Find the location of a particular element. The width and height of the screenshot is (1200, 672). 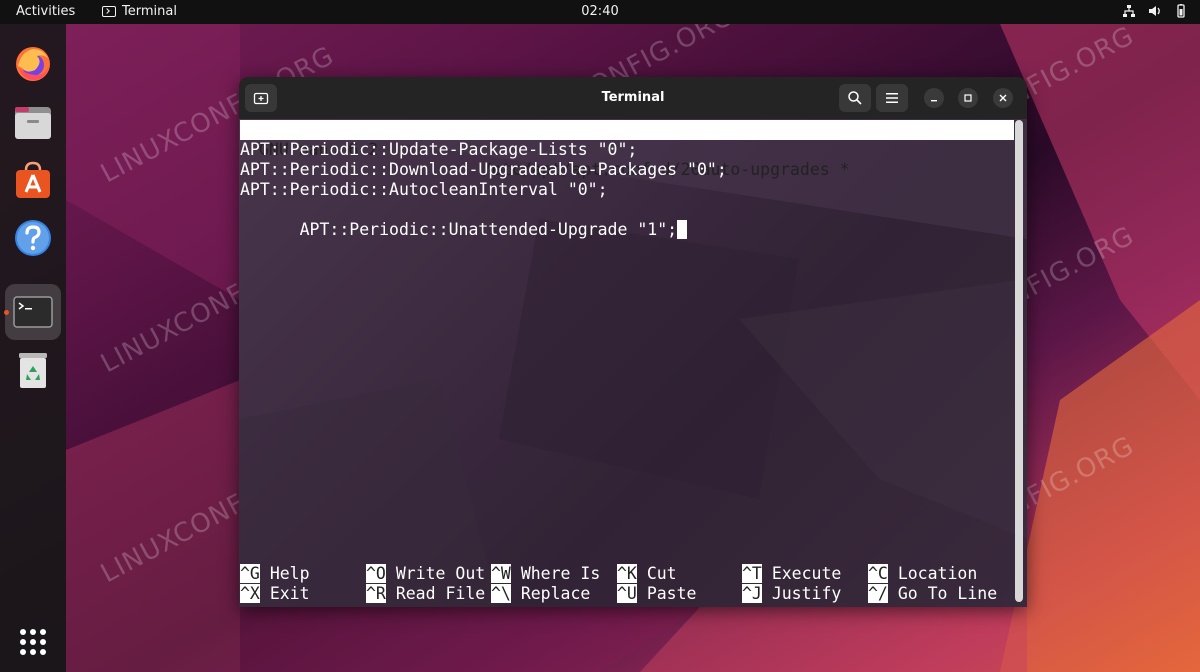

shortcut-key: ^O is located at coordinates (376, 573).